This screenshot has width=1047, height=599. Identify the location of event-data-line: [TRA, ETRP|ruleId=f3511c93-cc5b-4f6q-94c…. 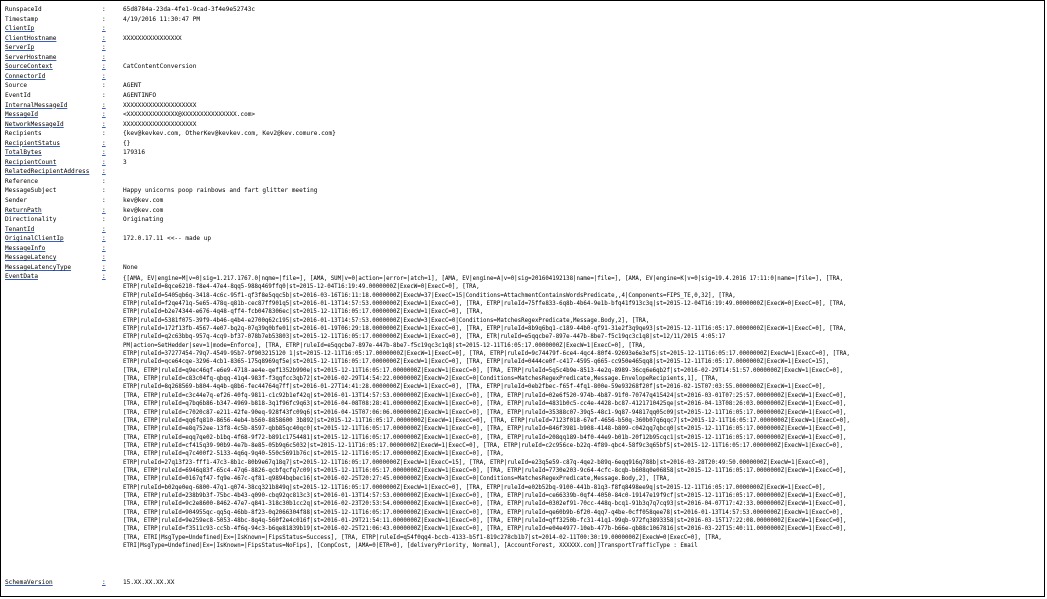
(485, 529).